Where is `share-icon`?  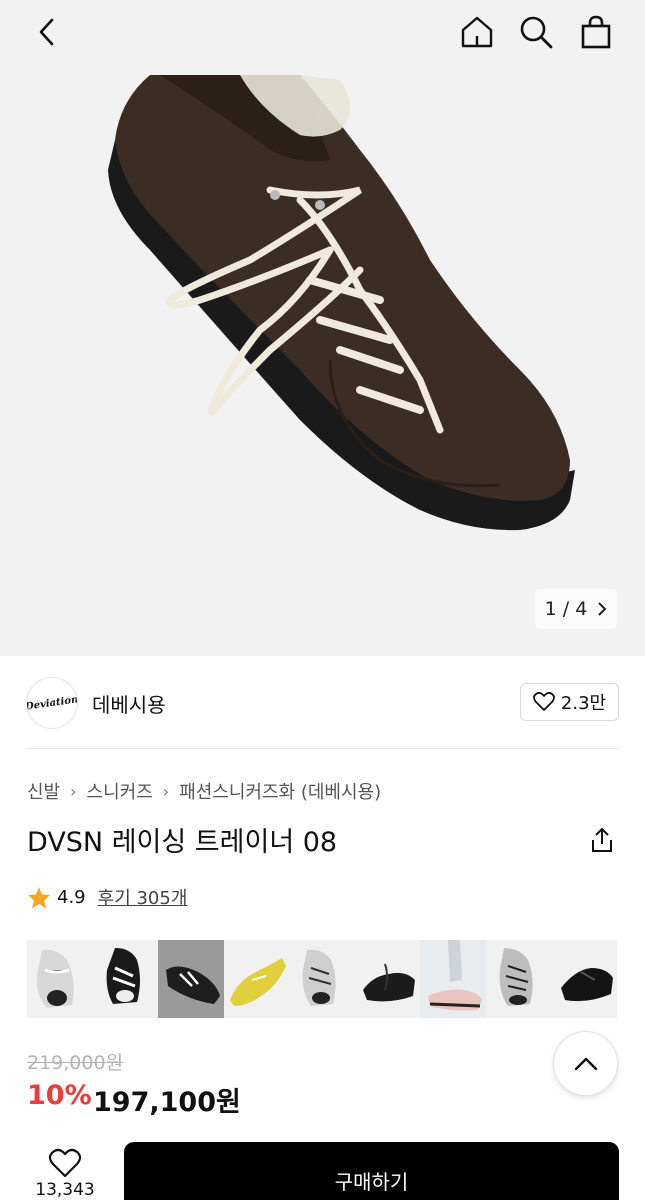 share-icon is located at coordinates (602, 839).